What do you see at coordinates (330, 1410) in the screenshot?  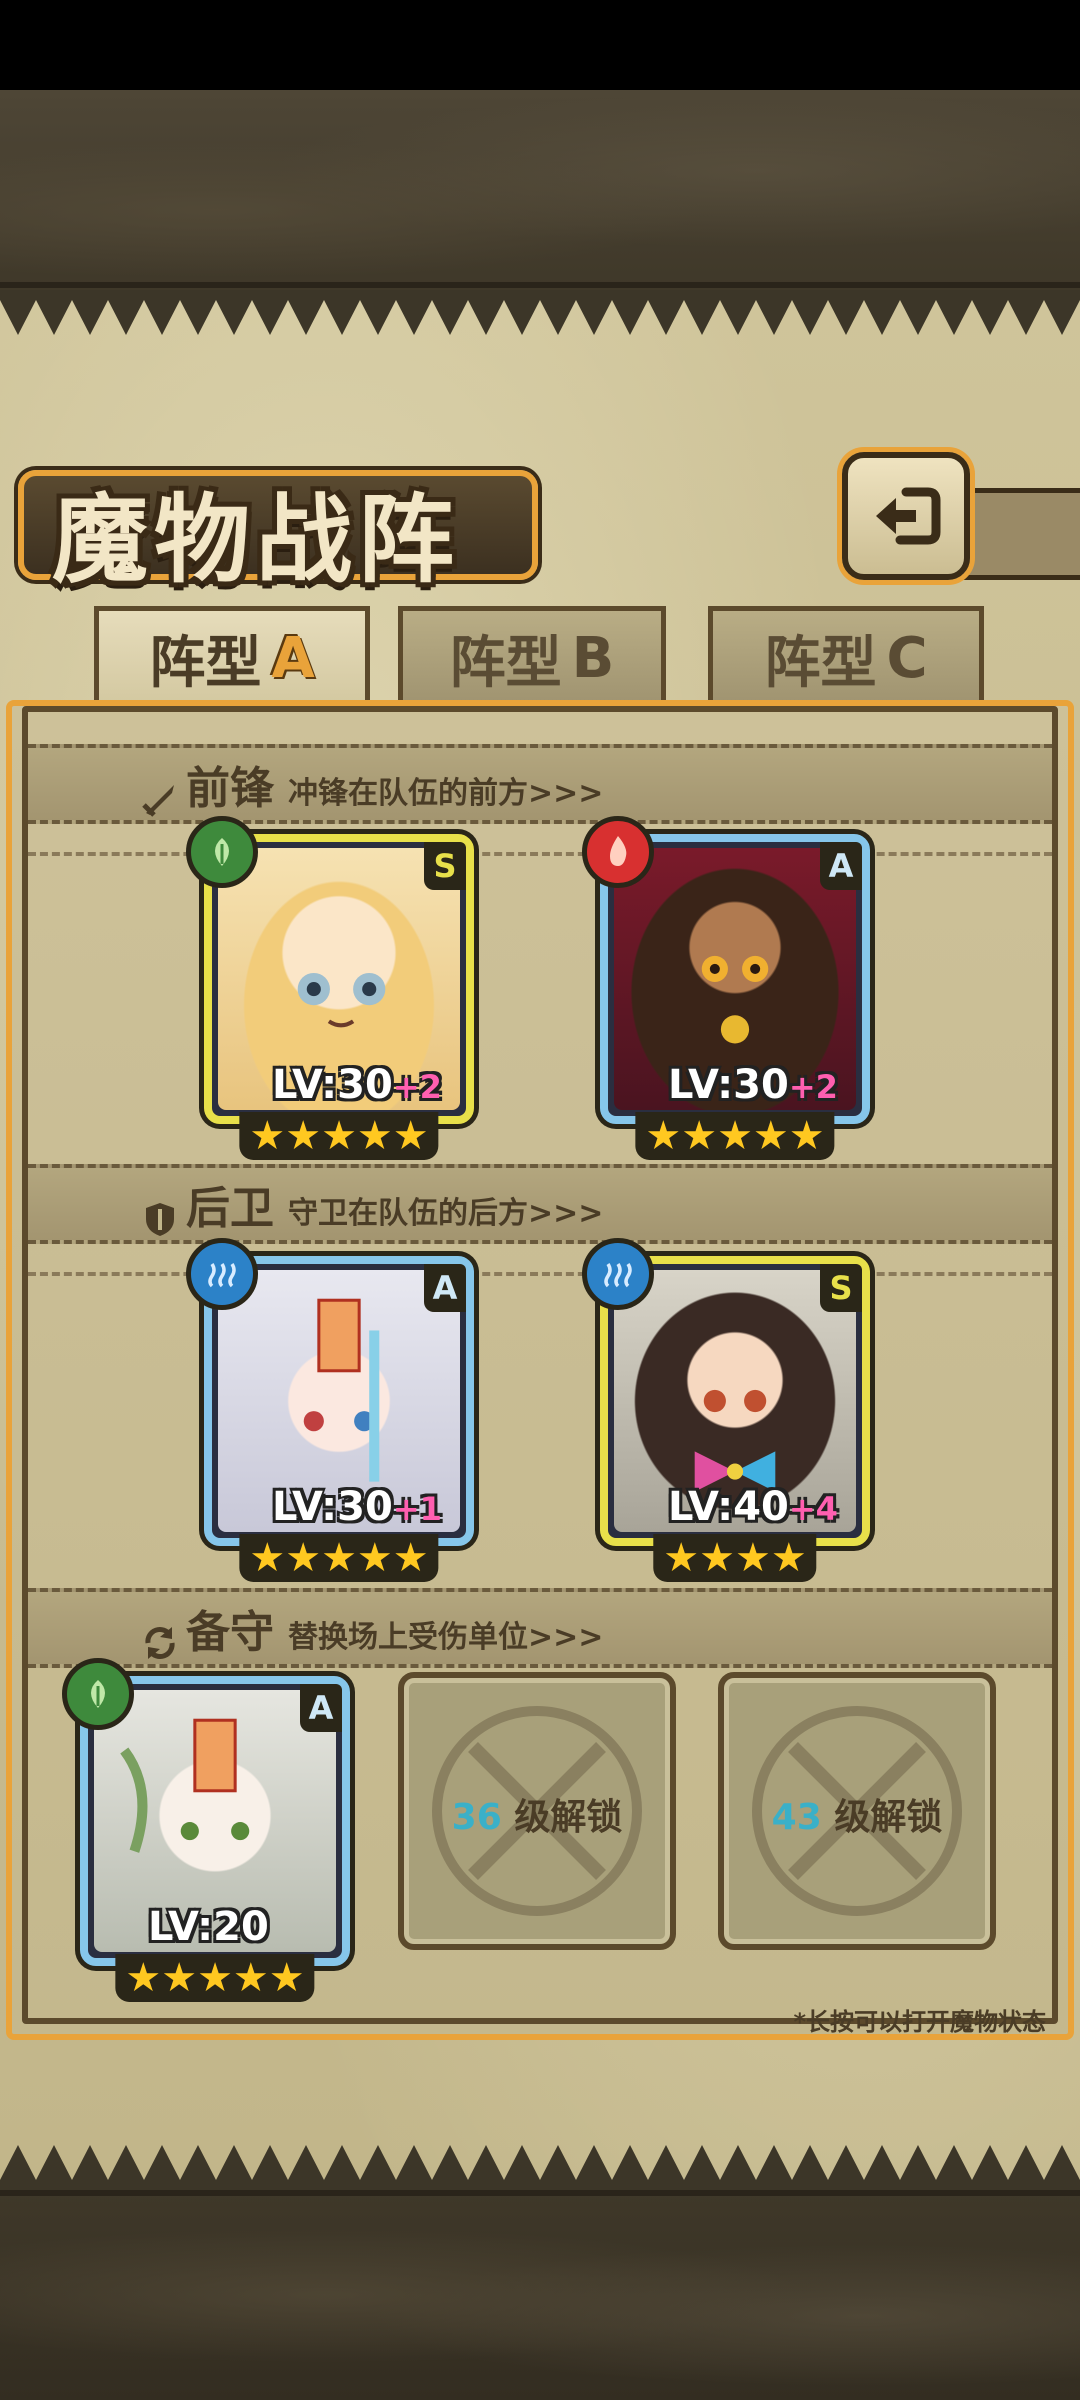 I see `unit-card-back-1: A LV:30+1 ★★★★★` at bounding box center [330, 1410].